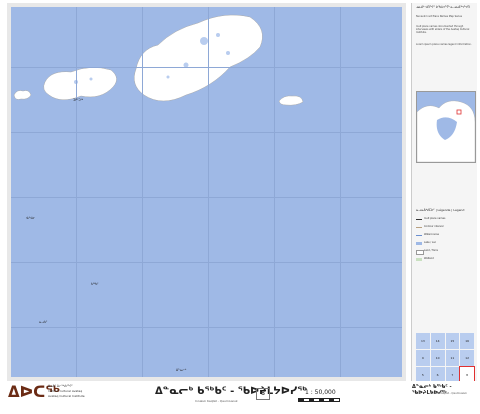 The width and height of the screenshot is (480, 414). Describe the element at coordinates (437, 358) in the screenshot. I see `index-cell: 10` at that location.